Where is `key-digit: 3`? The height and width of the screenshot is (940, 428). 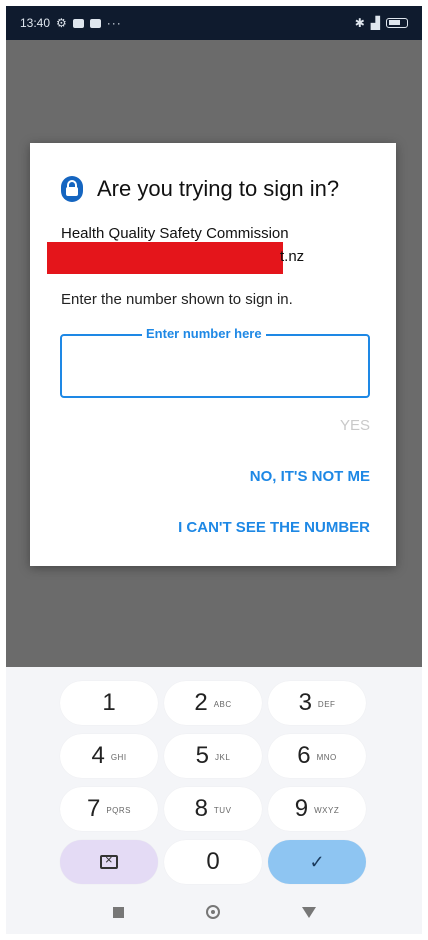 key-digit: 3 is located at coordinates (305, 702).